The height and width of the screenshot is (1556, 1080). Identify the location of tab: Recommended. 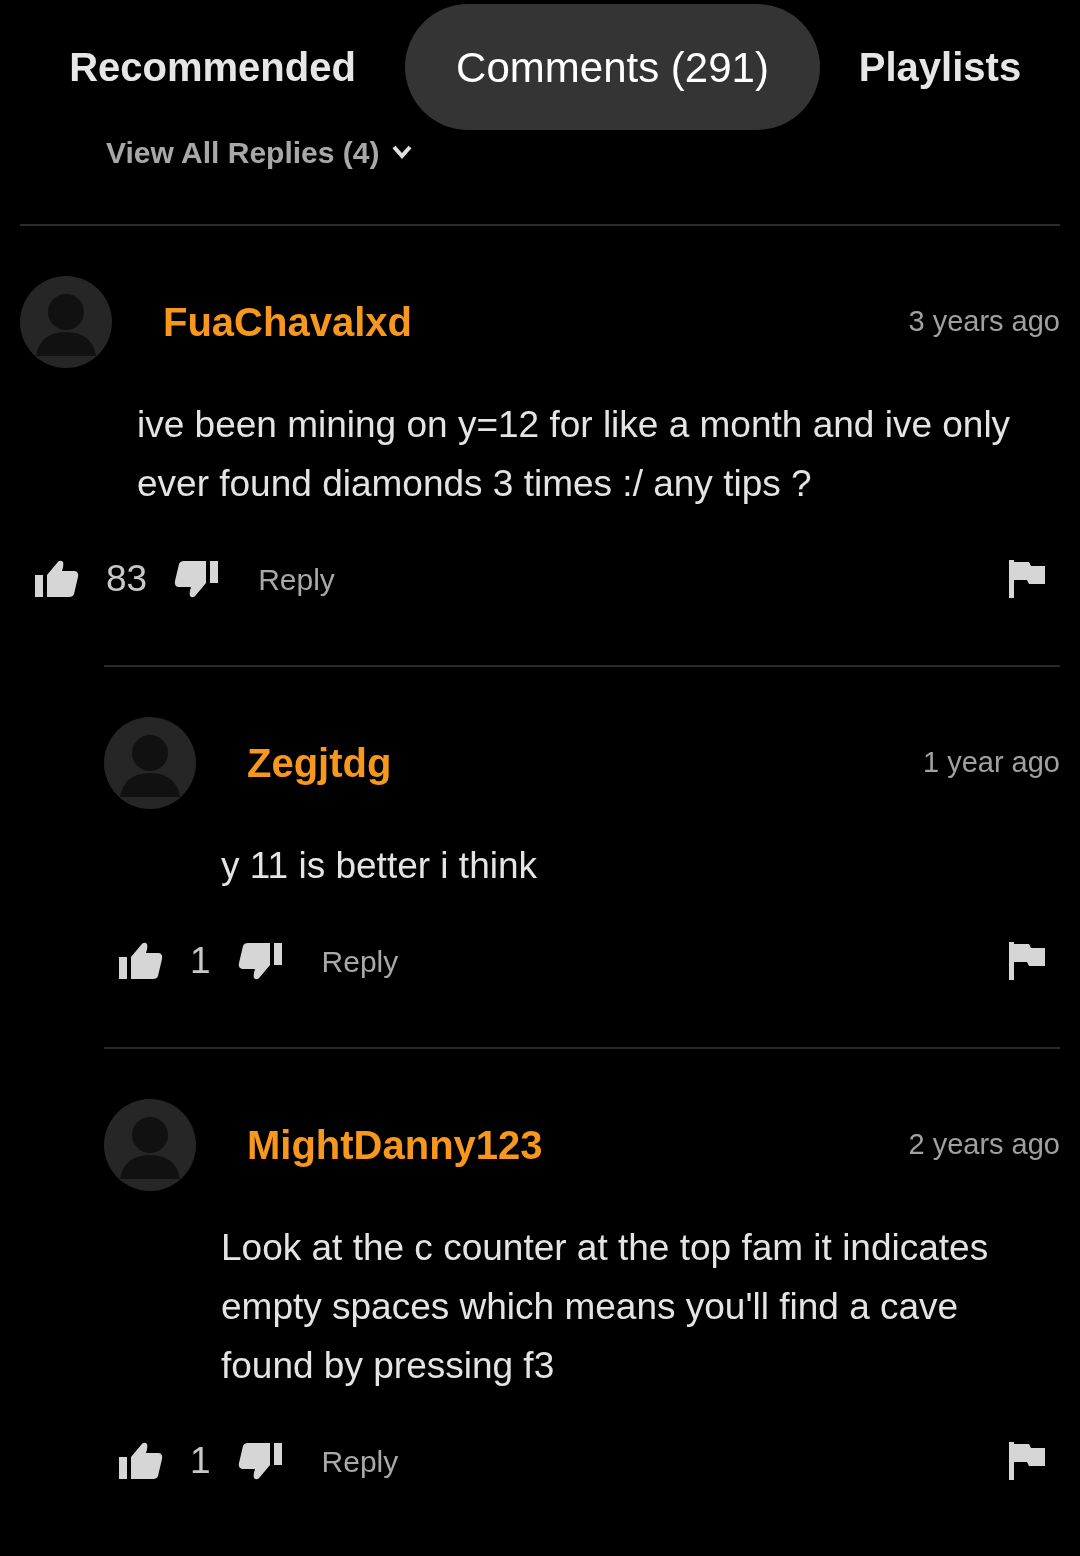
(212, 67).